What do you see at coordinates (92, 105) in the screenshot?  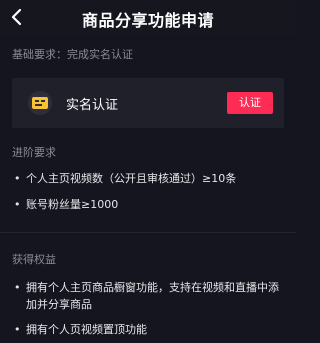 I see `real-name-verify-label: 实名认证` at bounding box center [92, 105].